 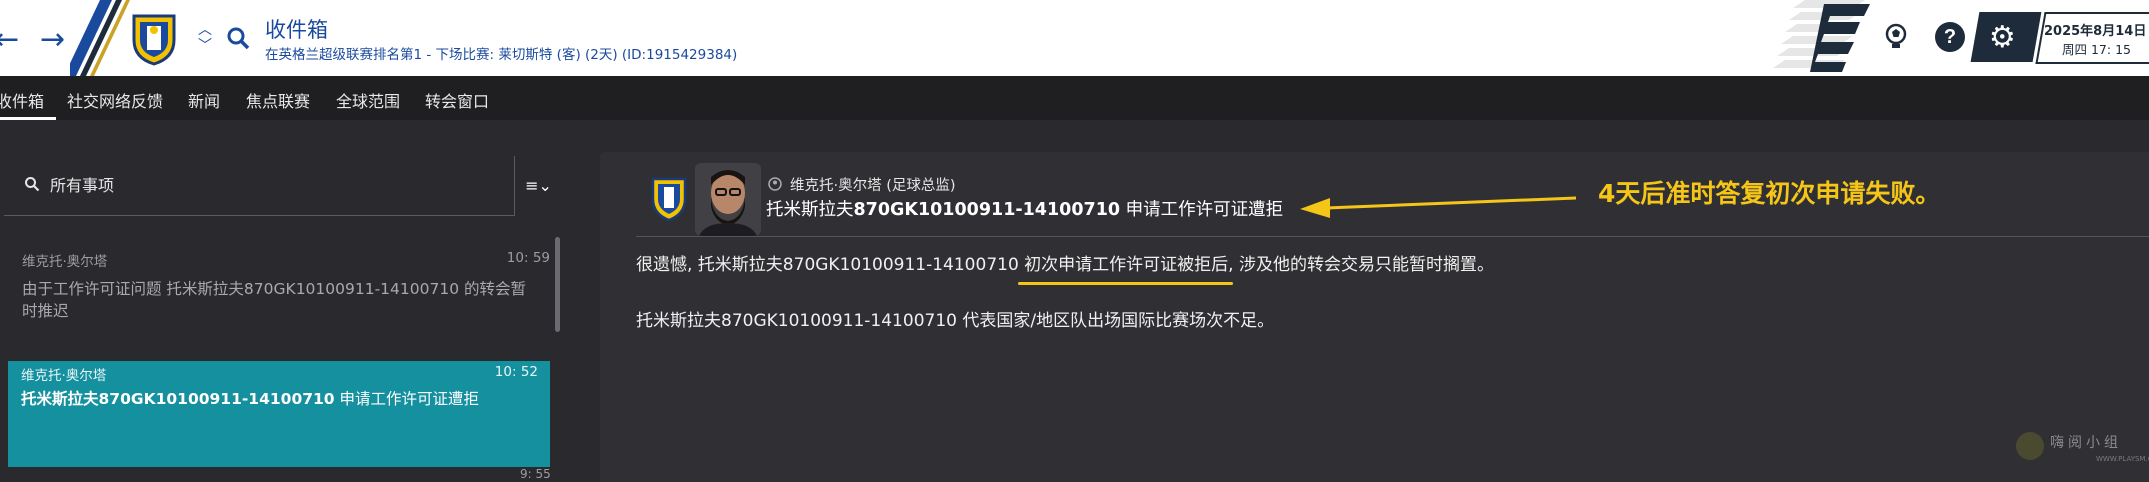 I want to click on filter-label: 所有事项, so click(x=82, y=185).